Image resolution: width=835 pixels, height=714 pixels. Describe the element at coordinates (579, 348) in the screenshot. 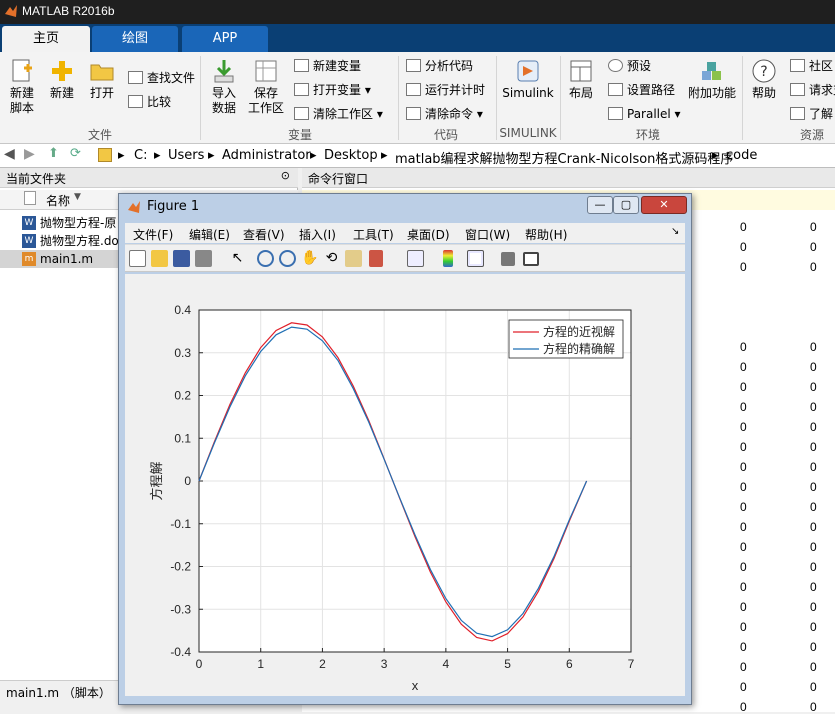

I see `legend-entry: 方程的精确解` at that location.